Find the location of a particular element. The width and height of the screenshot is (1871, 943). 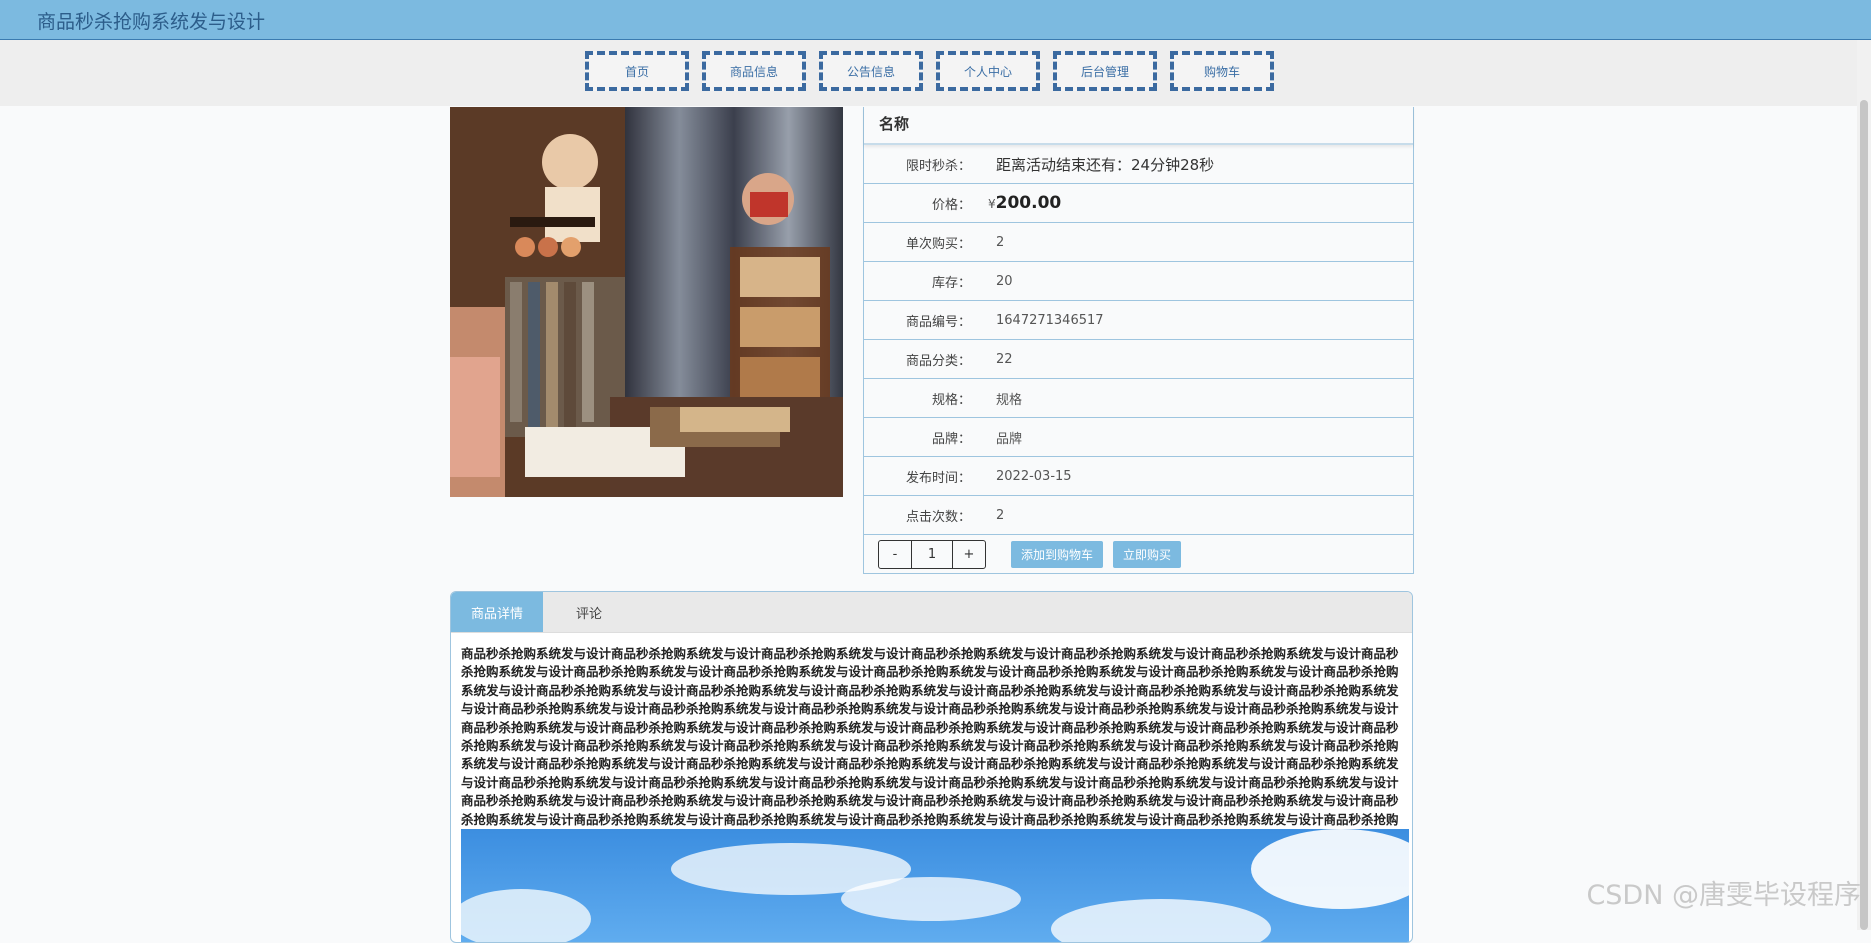

per-purchase-row: 单次购买： 2 is located at coordinates (1138, 242).